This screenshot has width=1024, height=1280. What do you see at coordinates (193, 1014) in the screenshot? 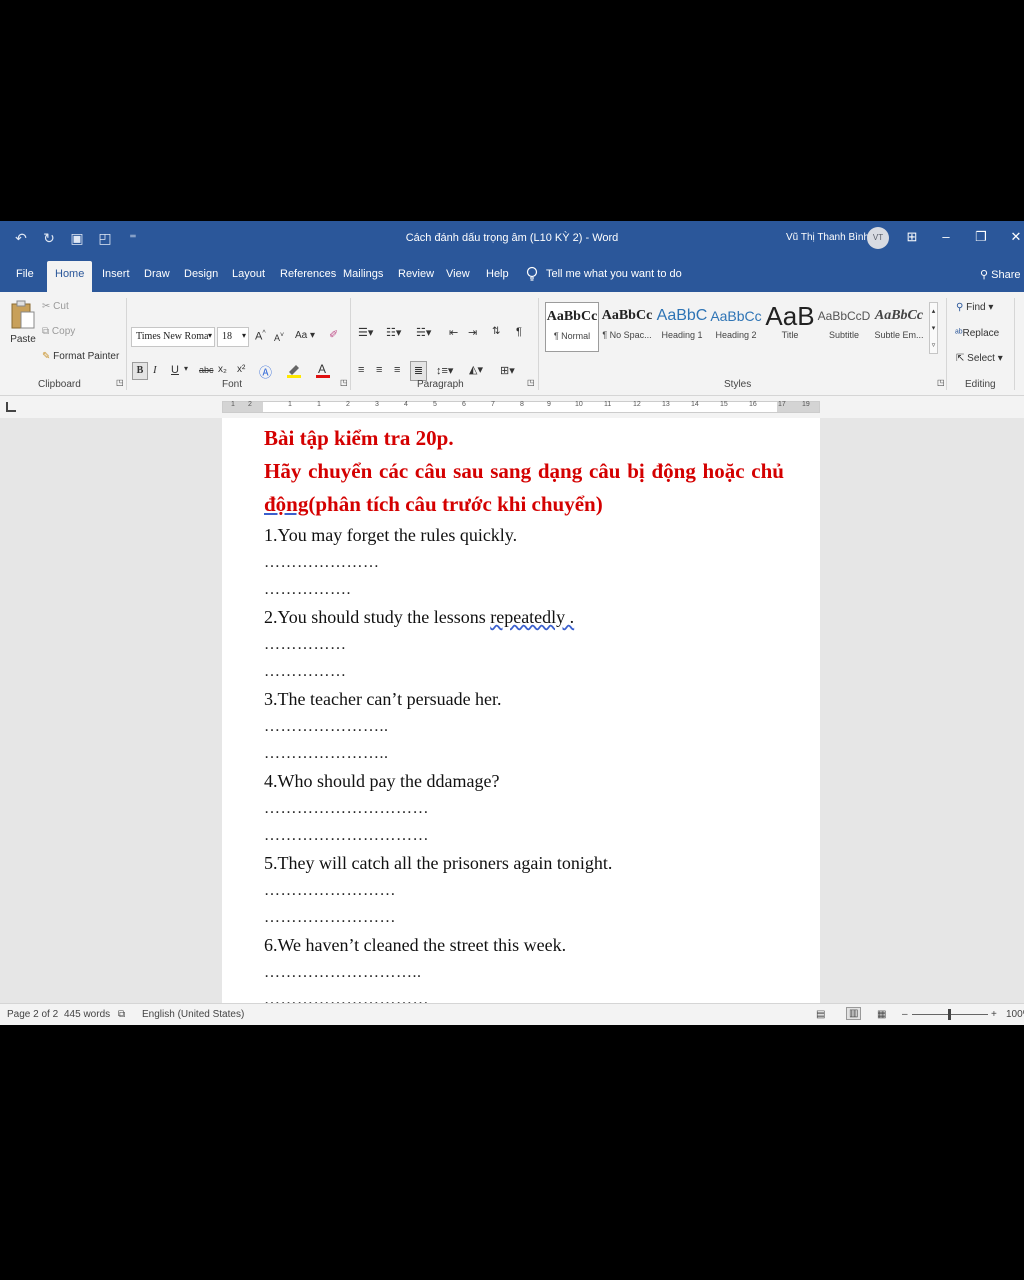
I see `language: English (United States)` at bounding box center [193, 1014].